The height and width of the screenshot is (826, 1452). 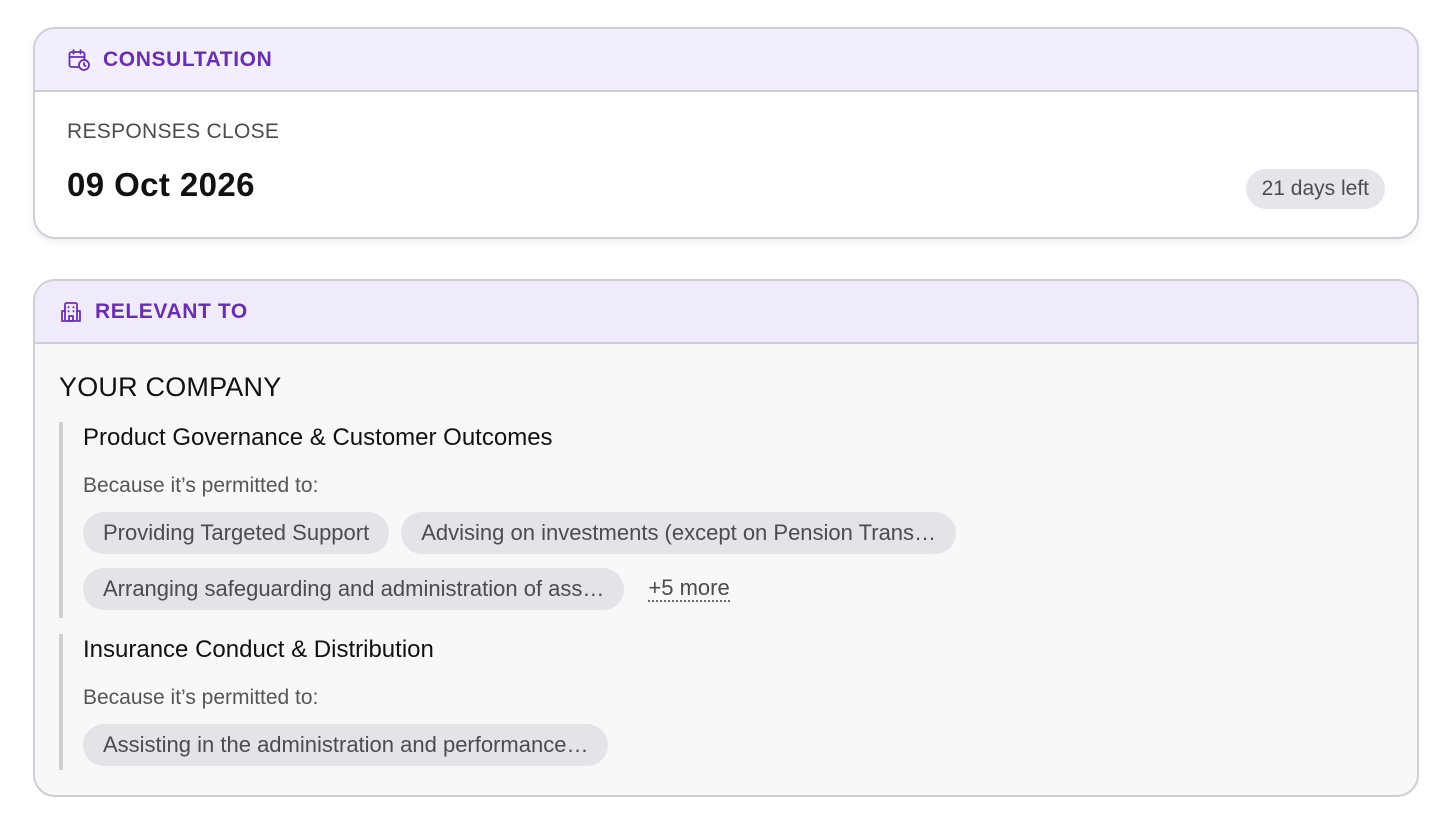 I want to click on group-title: Insurance Conduct & Distribution, so click(x=258, y=649).